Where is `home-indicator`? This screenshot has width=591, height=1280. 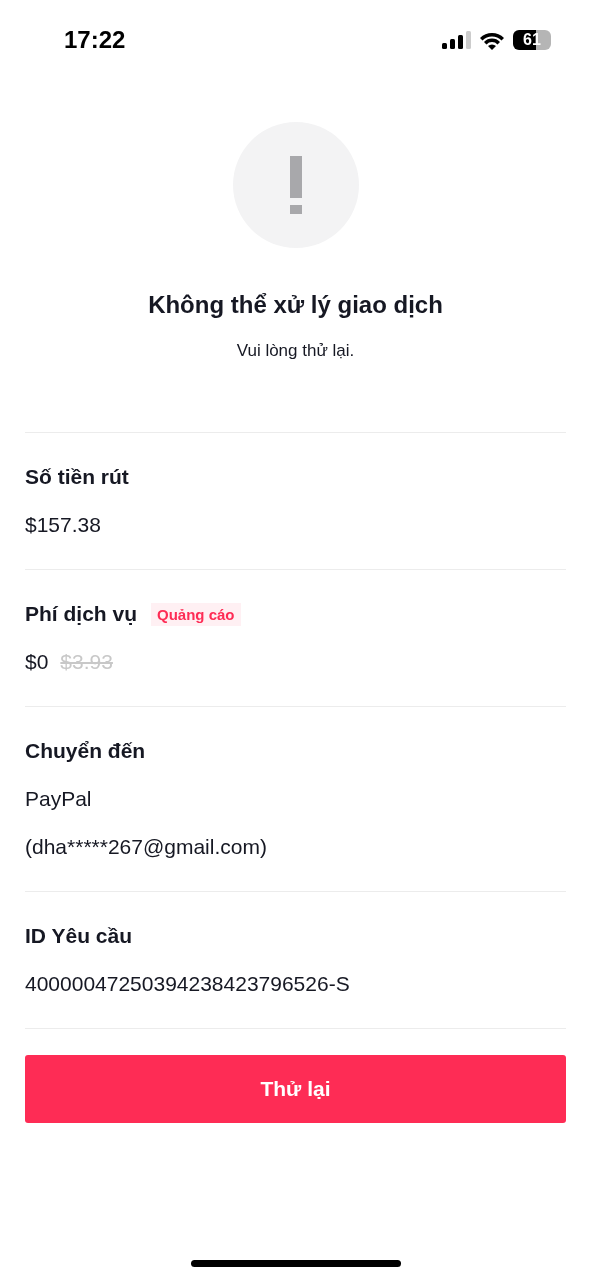
home-indicator is located at coordinates (295, 1263).